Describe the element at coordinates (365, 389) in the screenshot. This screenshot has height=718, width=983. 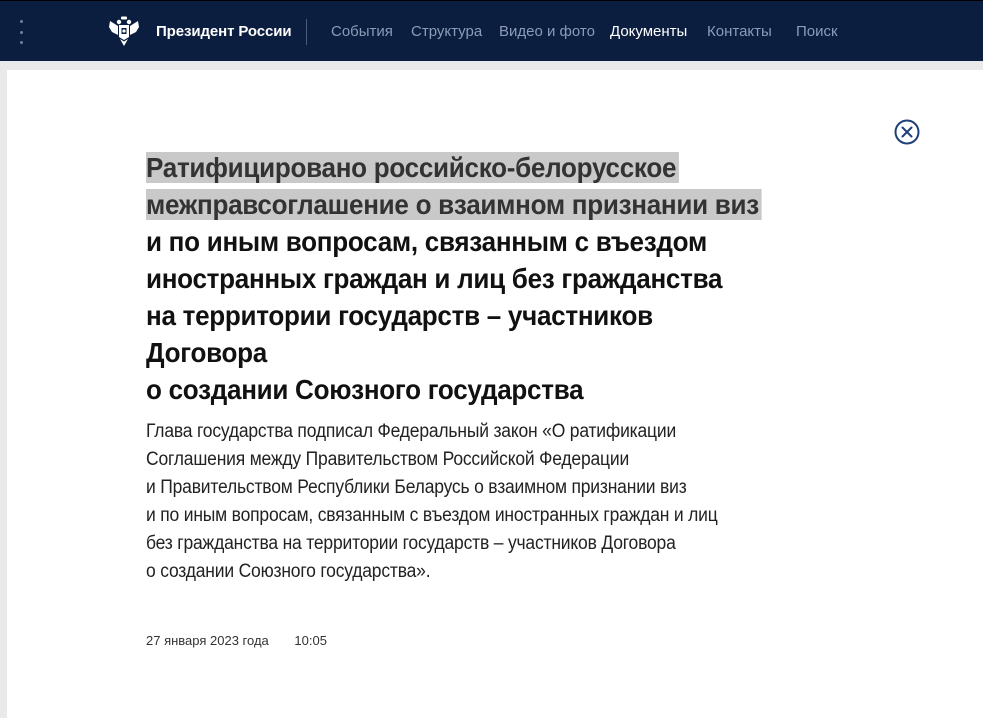
I see `headline-line: о создании Союзного государства` at that location.